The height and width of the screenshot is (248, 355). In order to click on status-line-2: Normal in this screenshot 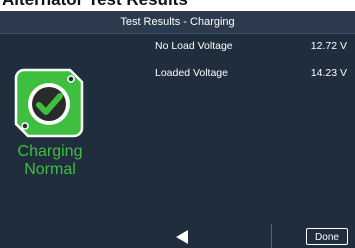, I will do `click(50, 169)`.